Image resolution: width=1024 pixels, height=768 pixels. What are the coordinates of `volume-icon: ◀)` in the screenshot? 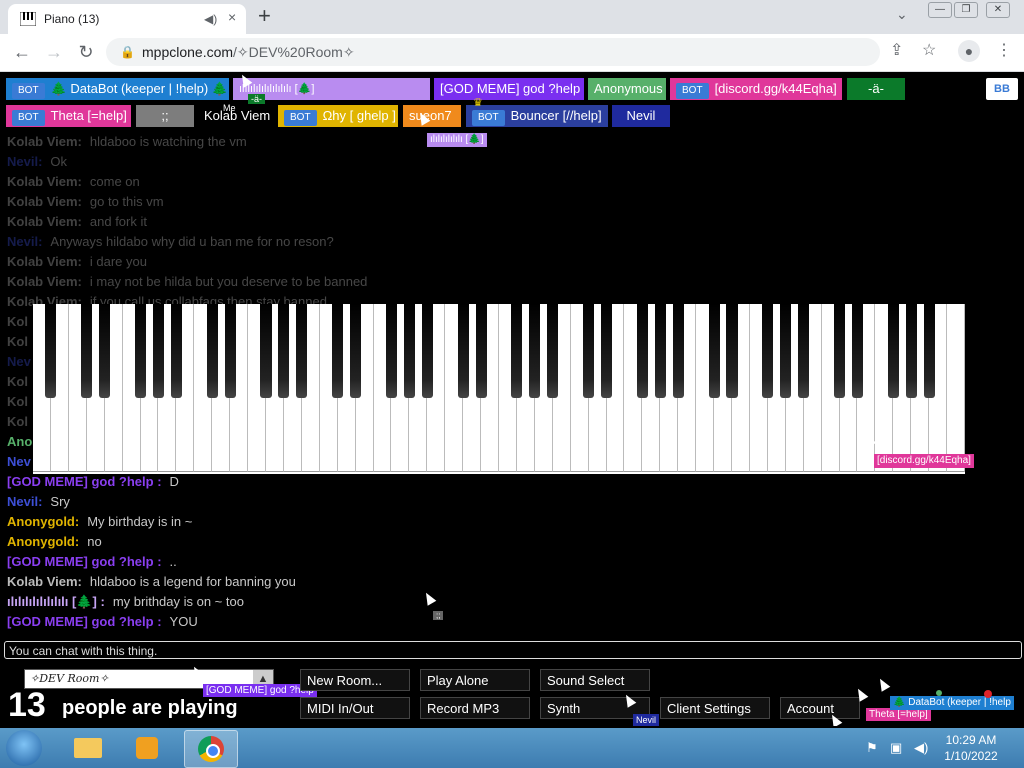 It's located at (921, 748).